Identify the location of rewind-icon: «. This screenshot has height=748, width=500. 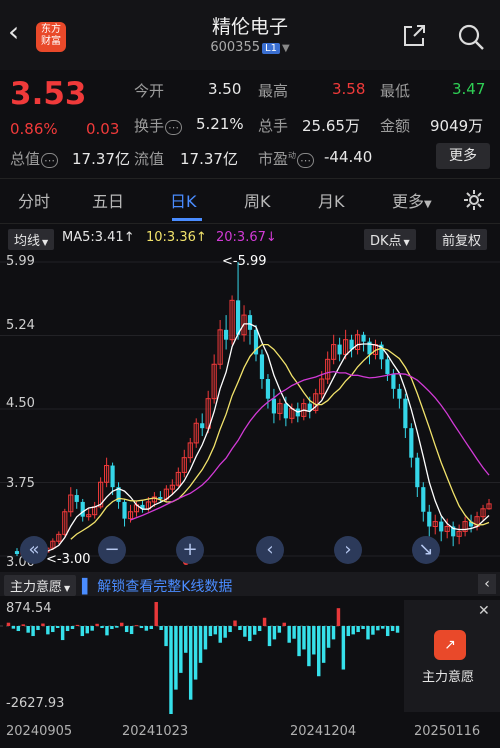
(34, 550).